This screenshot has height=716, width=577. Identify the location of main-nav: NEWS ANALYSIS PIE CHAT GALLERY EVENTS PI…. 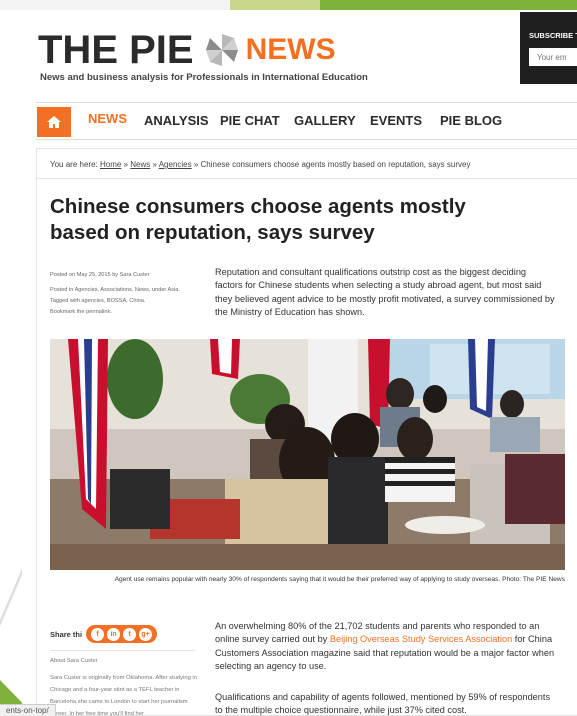
(306, 121).